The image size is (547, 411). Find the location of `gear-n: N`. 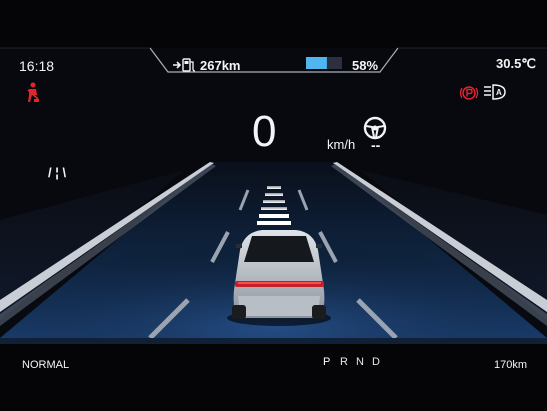

gear-n: N is located at coordinates (360, 362).